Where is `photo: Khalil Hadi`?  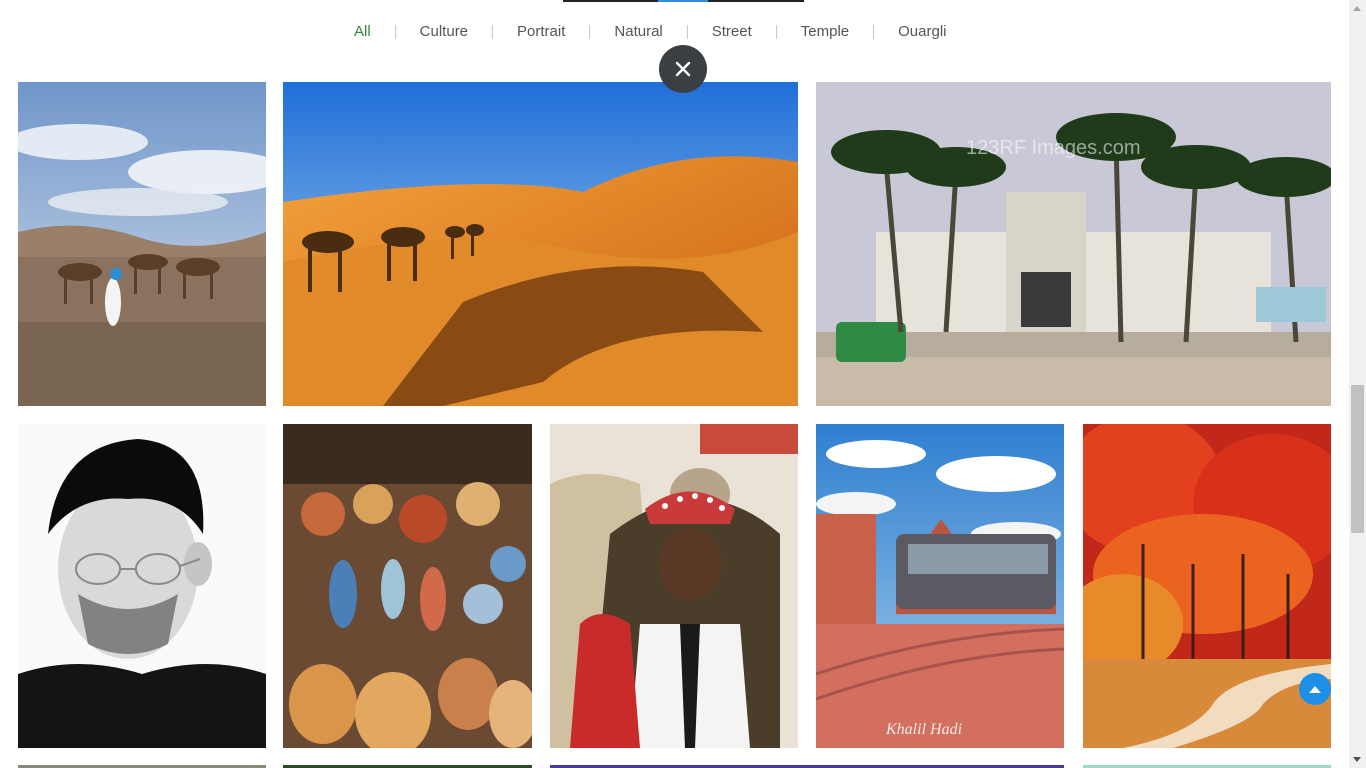
photo: Khalil Hadi is located at coordinates (940, 586).